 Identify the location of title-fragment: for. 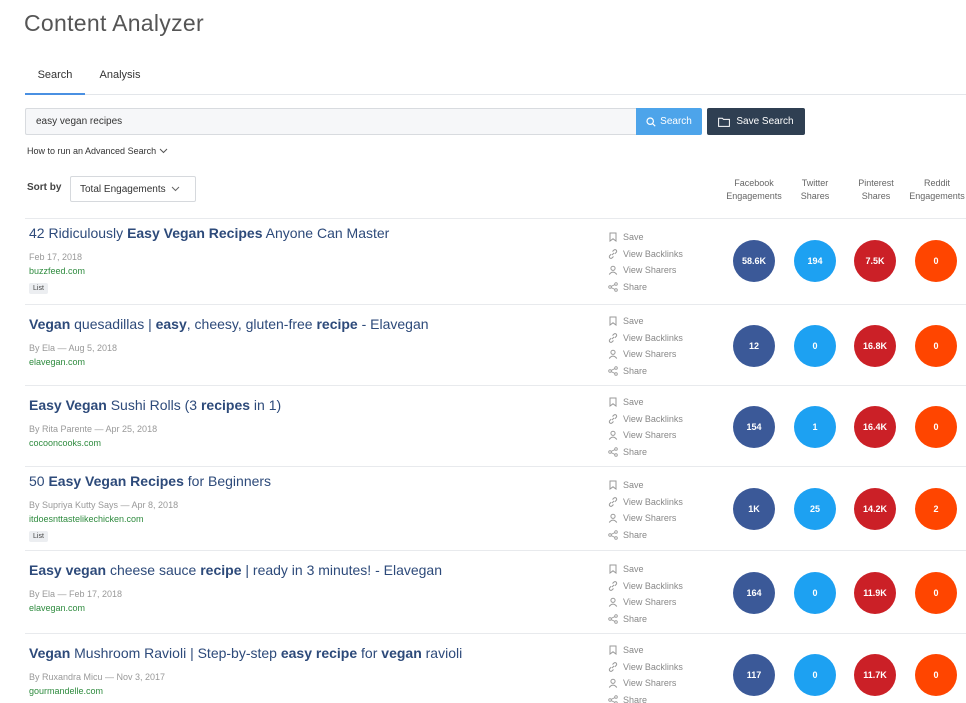
(369, 653).